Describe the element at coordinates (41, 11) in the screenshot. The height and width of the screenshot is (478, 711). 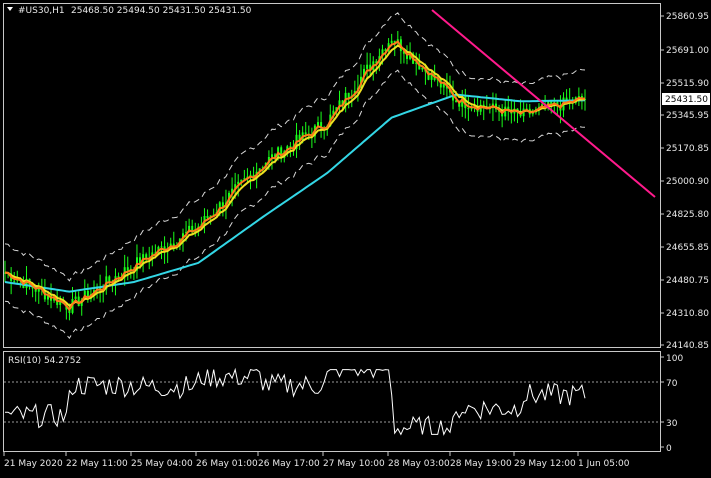
I see `symbol-label: #US30,H1` at that location.